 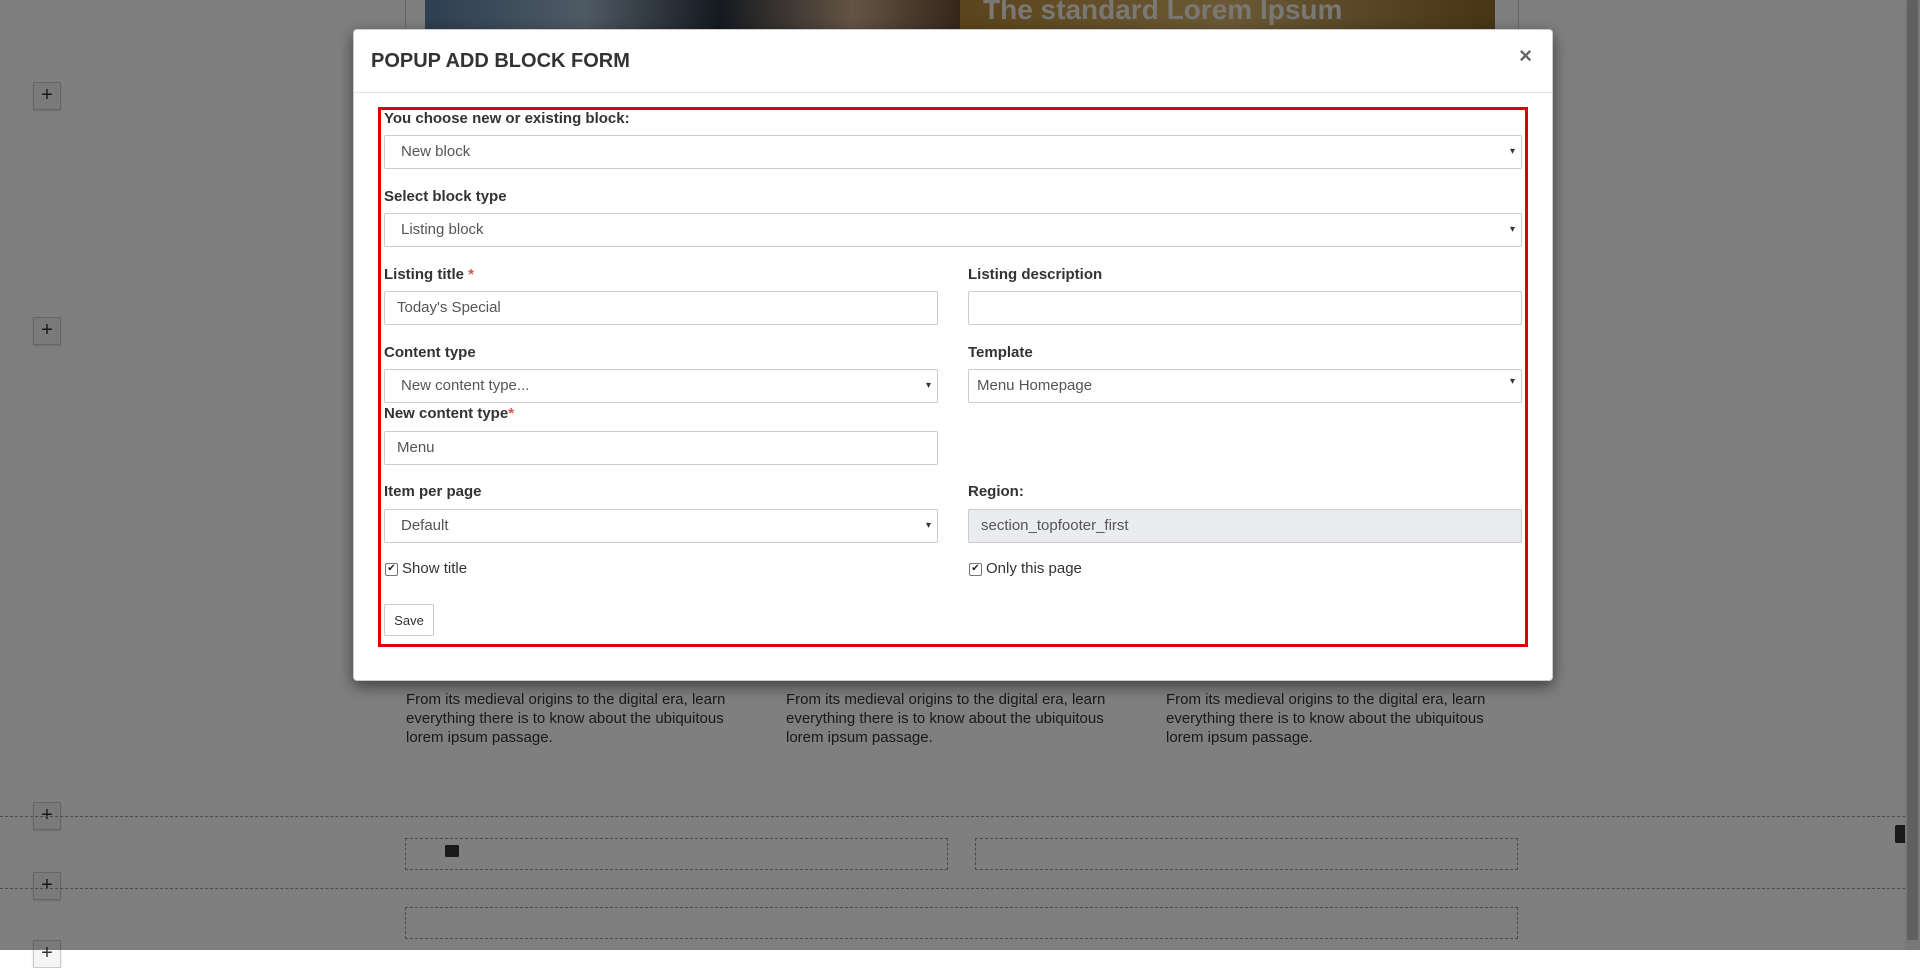 I want to click on template-value: Menu Homepage, so click(x=1035, y=385).